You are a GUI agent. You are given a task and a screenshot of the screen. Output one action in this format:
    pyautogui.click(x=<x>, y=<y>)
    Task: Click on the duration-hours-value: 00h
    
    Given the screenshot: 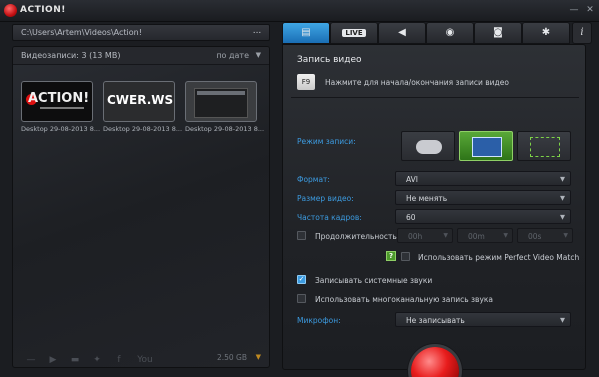 What is the action you would take?
    pyautogui.click(x=415, y=236)
    